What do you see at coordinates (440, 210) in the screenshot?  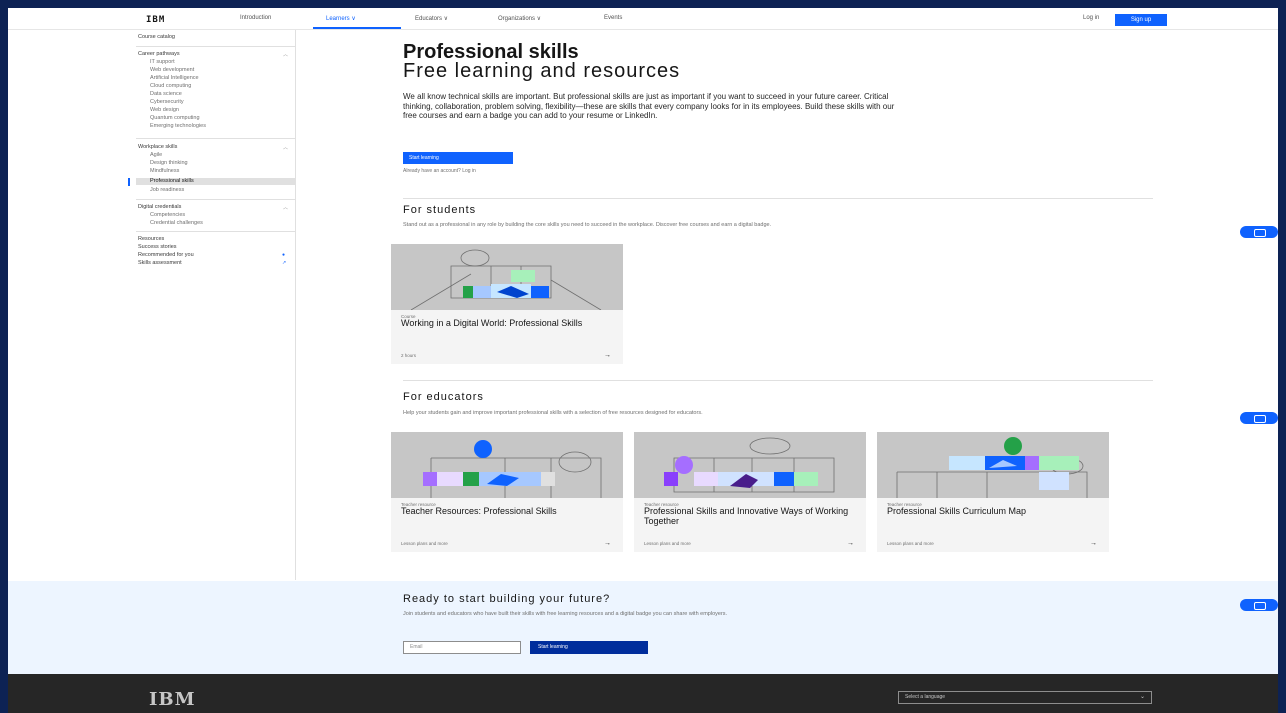 I see `students-heading: For students` at bounding box center [440, 210].